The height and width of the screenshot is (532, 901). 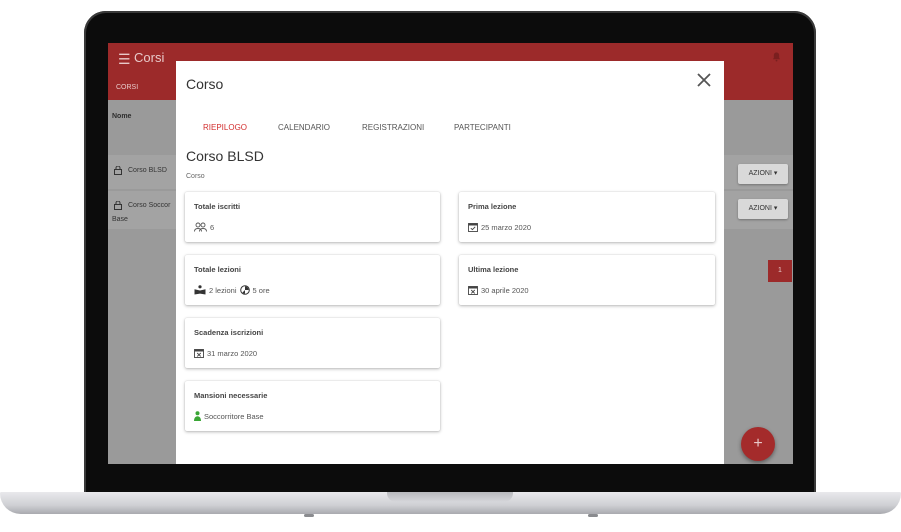 What do you see at coordinates (217, 269) in the screenshot?
I see `card-title: Totale lezioni` at bounding box center [217, 269].